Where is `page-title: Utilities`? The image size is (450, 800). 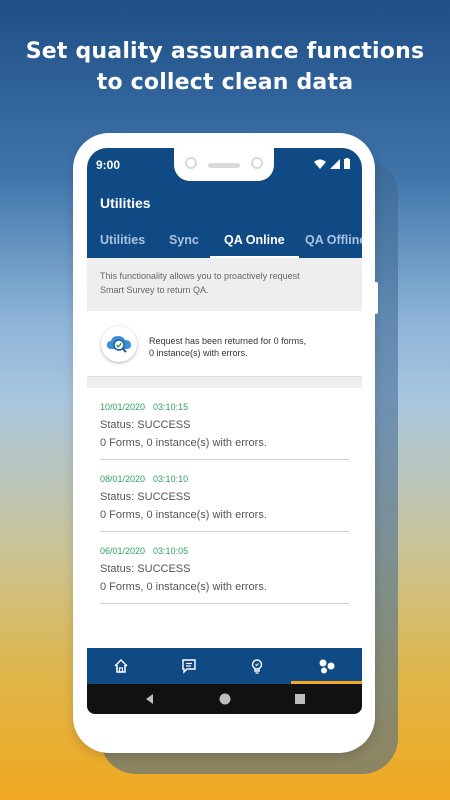
page-title: Utilities is located at coordinates (125, 203).